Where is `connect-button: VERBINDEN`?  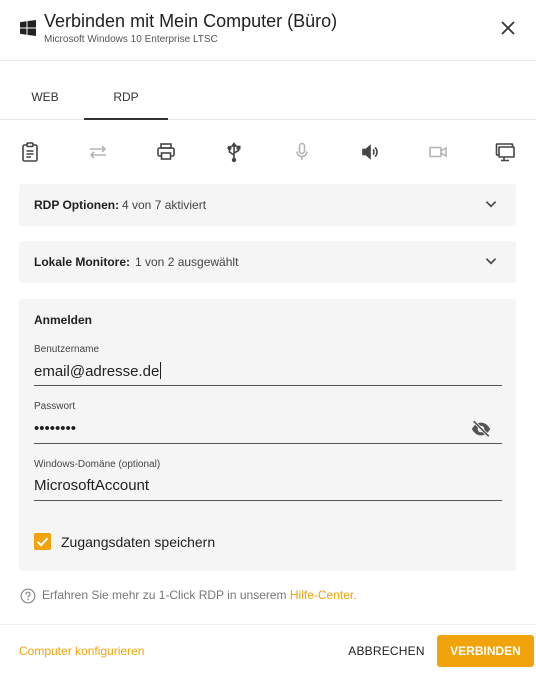
connect-button: VERBINDEN is located at coordinates (485, 651).